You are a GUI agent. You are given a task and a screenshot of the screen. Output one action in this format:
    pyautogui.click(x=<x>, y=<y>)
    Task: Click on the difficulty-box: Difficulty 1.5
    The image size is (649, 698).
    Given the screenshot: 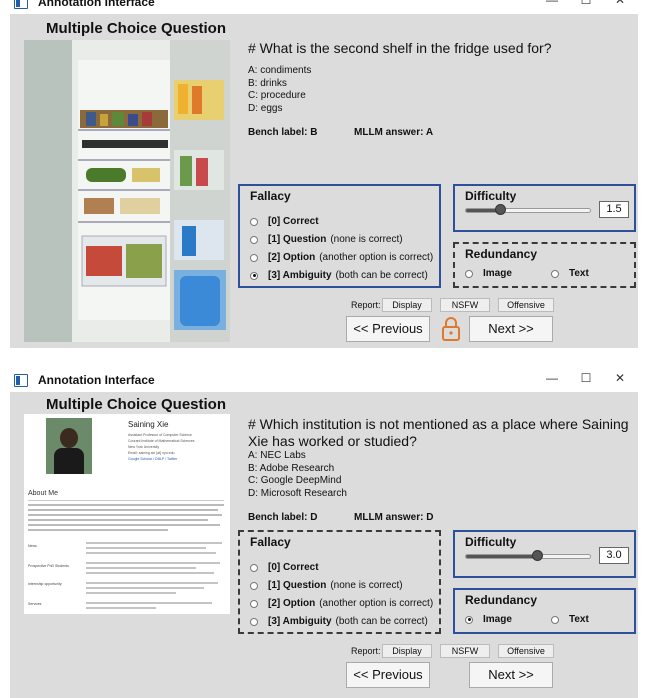 What is the action you would take?
    pyautogui.click(x=544, y=208)
    